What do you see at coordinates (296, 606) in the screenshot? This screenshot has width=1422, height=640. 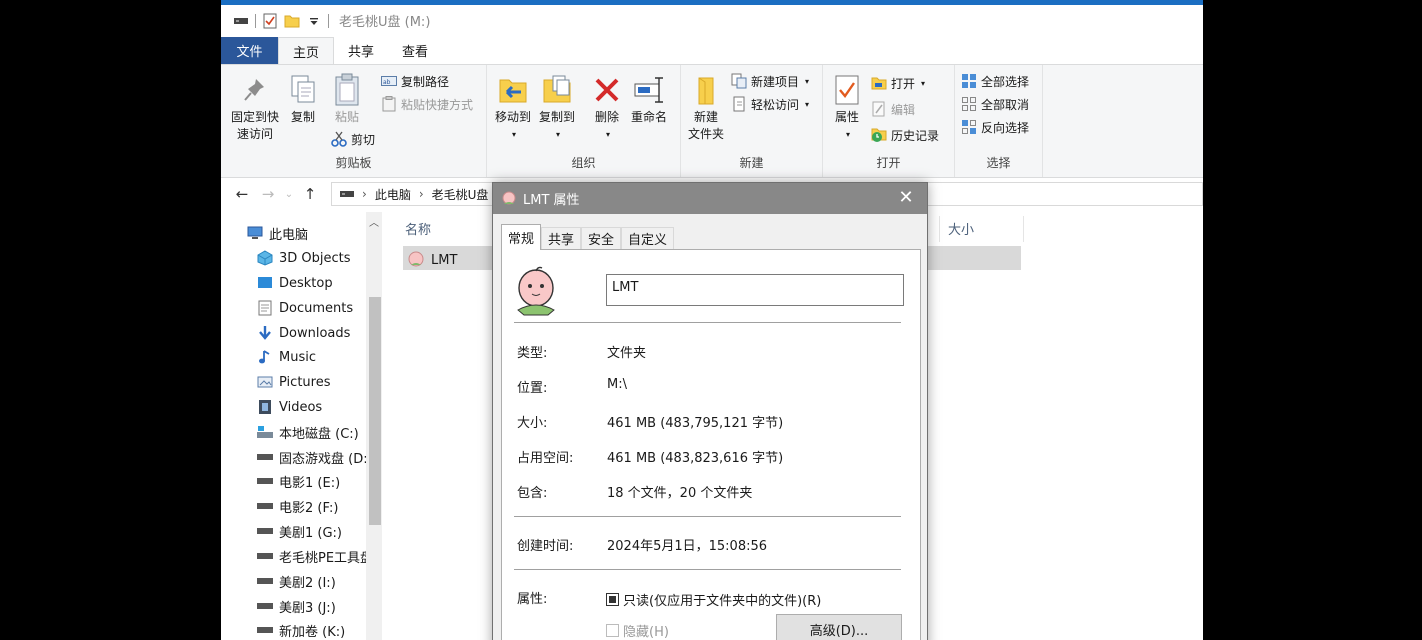 I see `sidebar-item-drive-j: 美剧3 (J:)` at bounding box center [296, 606].